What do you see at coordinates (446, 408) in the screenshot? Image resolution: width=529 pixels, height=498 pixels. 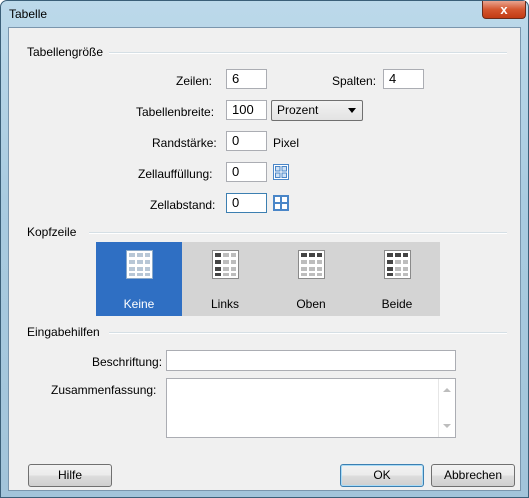 I see `summary-scrollbar` at bounding box center [446, 408].